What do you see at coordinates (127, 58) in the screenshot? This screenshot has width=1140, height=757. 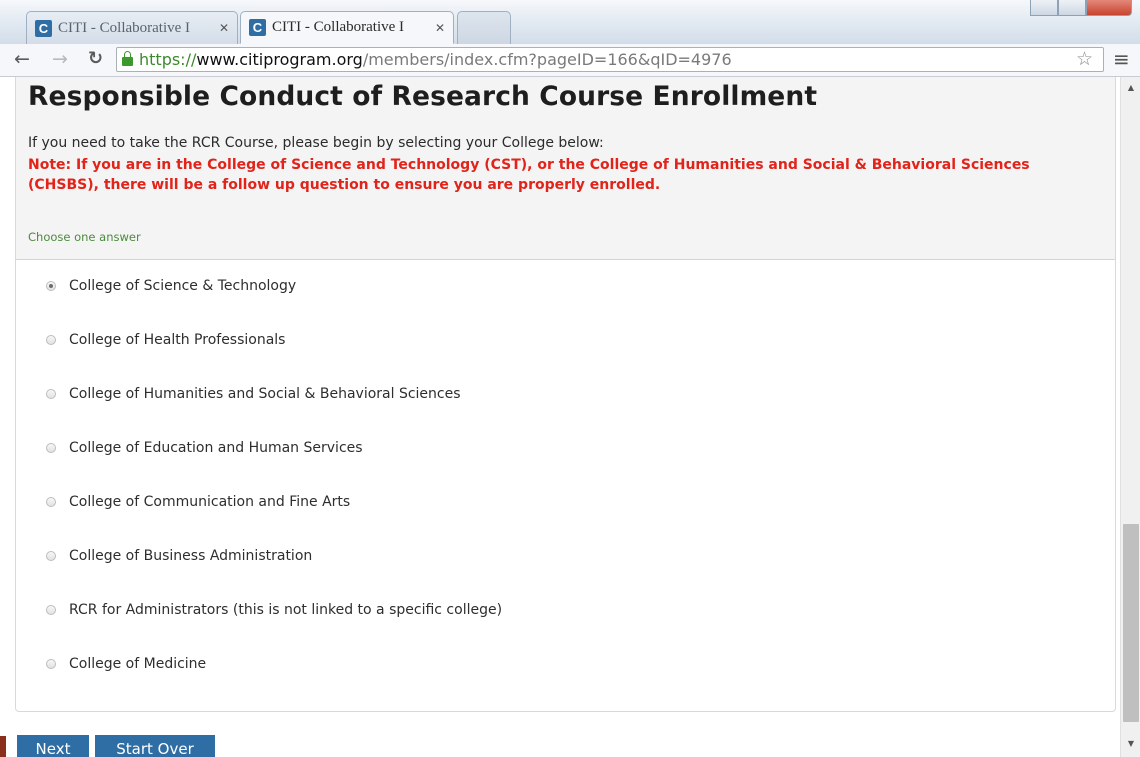 I see `secure-lock-icon` at bounding box center [127, 58].